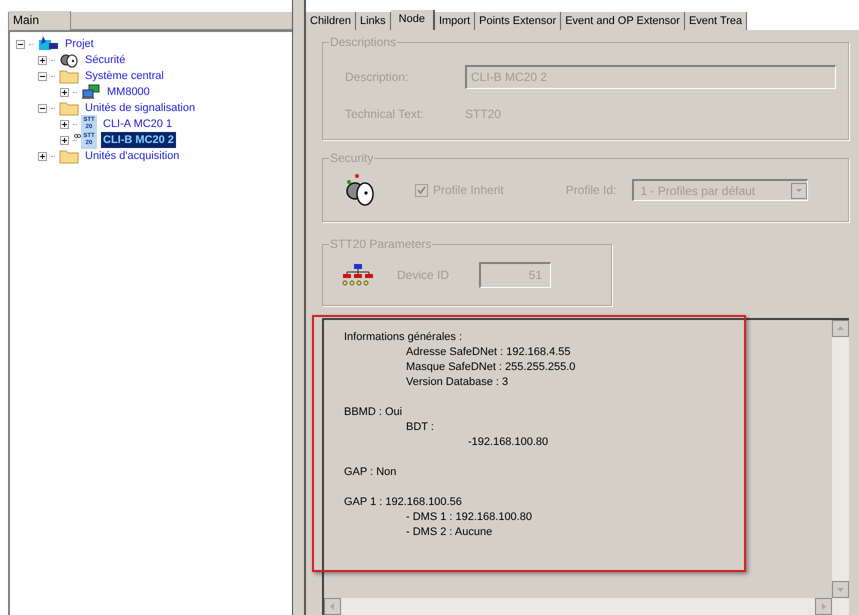  What do you see at coordinates (458, 382) in the screenshot?
I see `info-line: Version Database : 3` at bounding box center [458, 382].